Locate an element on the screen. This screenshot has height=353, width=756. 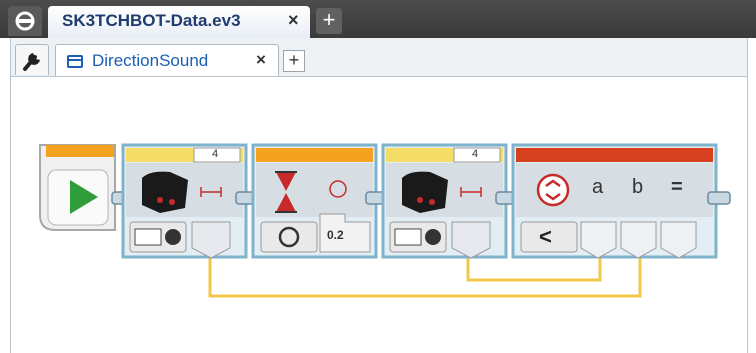
start-block is located at coordinates (77, 187).